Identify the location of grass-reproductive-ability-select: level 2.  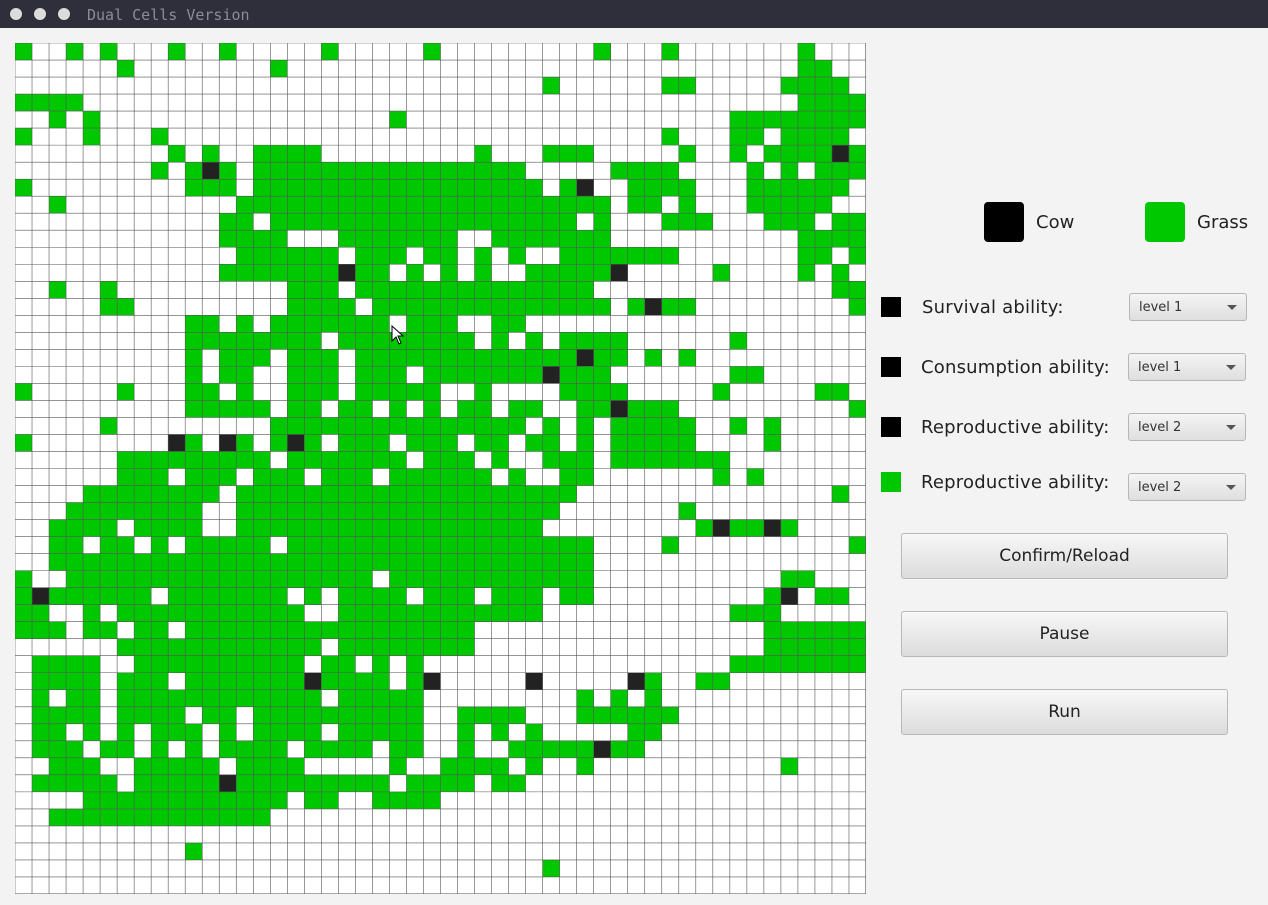
(1187, 487).